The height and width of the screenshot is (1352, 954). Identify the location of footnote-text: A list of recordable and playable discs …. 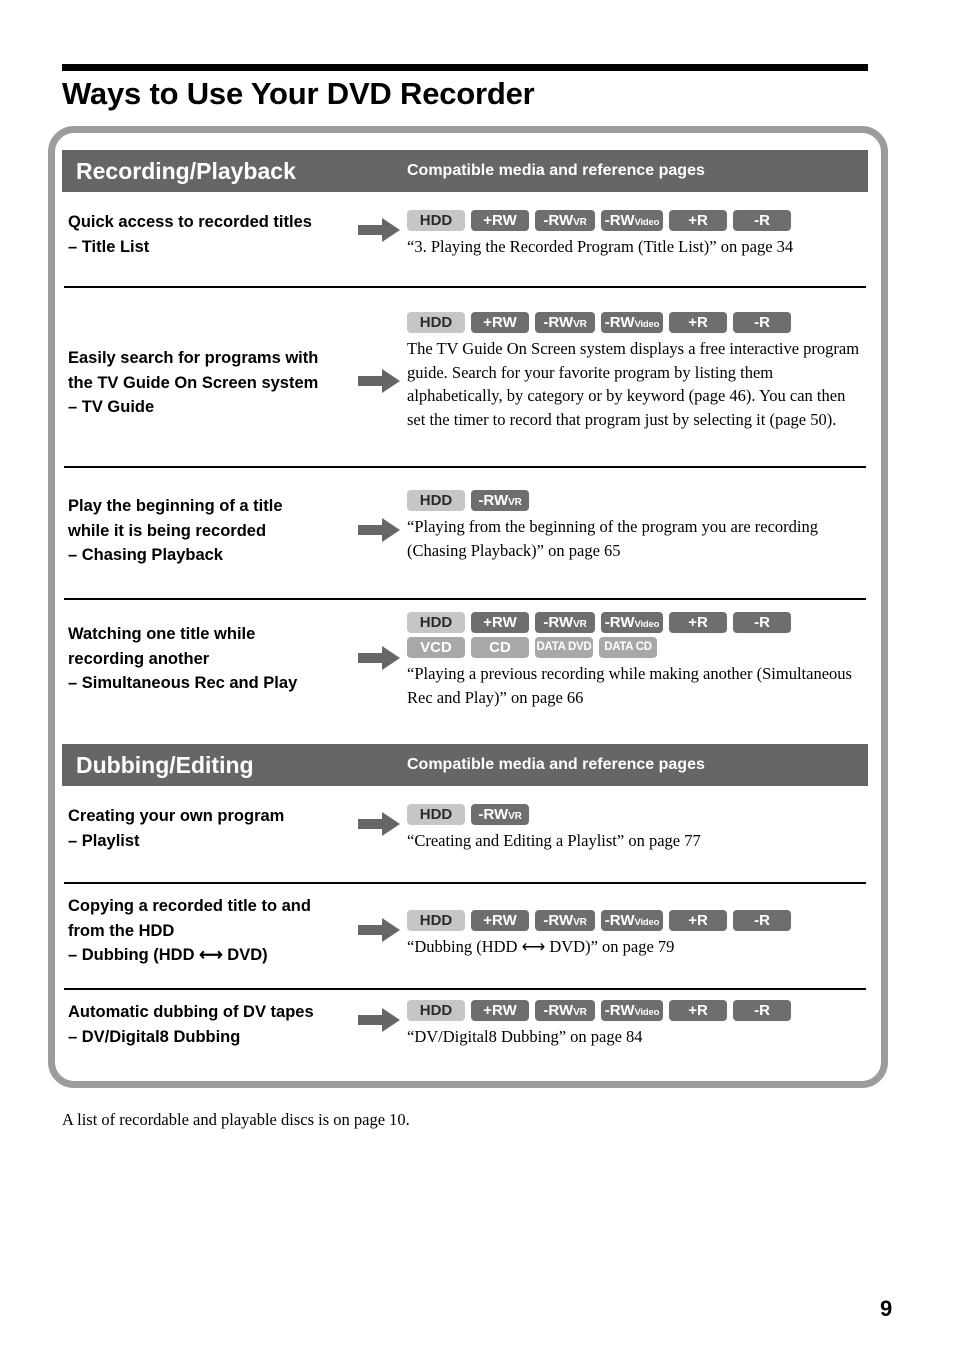
(236, 1119).